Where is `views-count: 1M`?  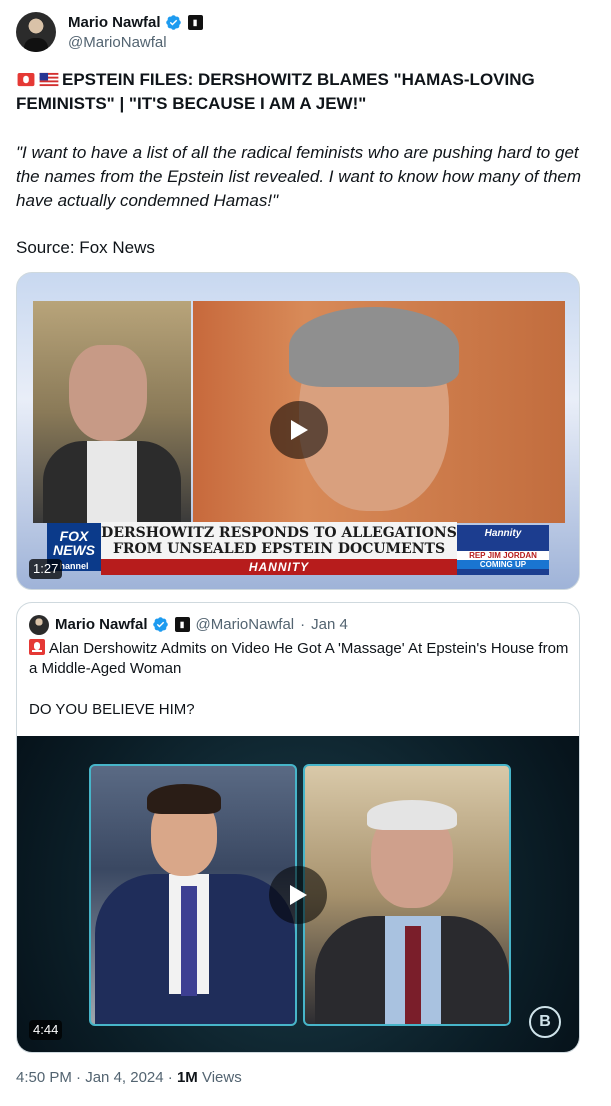 views-count: 1M is located at coordinates (187, 1077).